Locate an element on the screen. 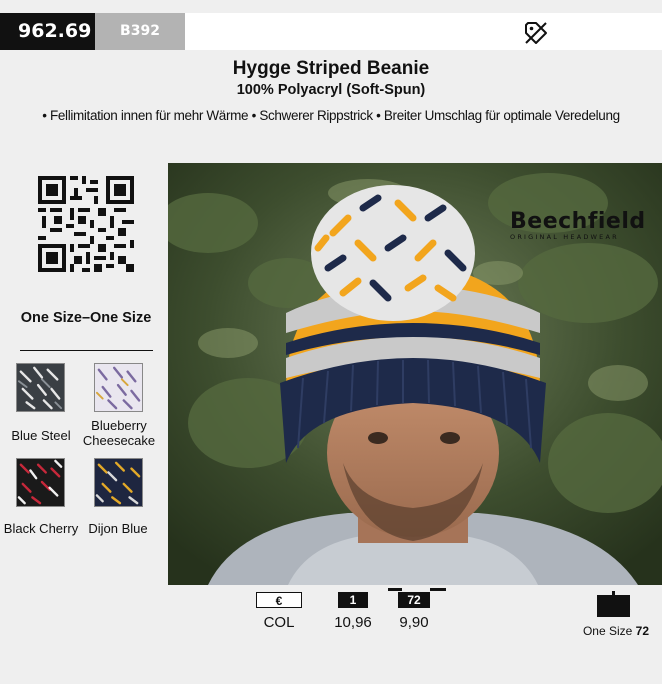 This screenshot has height=684, width=662. top-bar: 962.69 B392 is located at coordinates (331, 25).